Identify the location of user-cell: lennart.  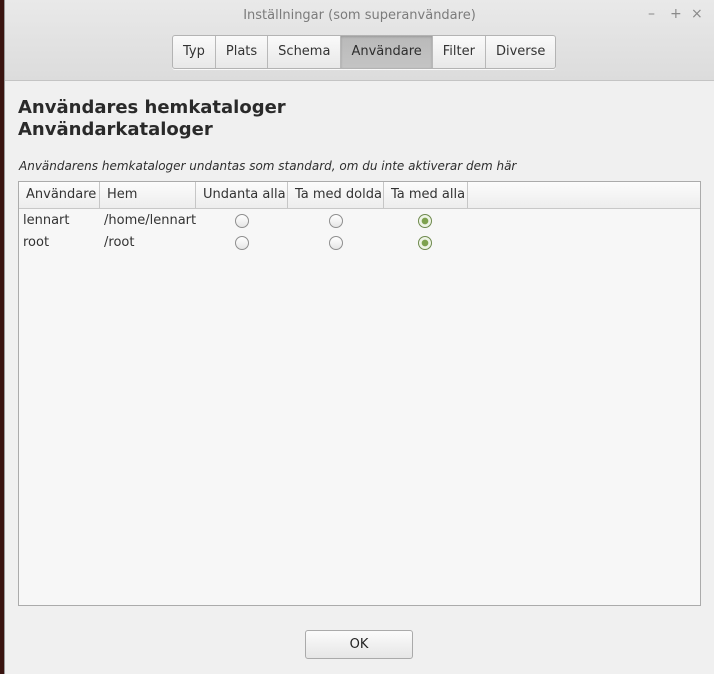
(46, 220).